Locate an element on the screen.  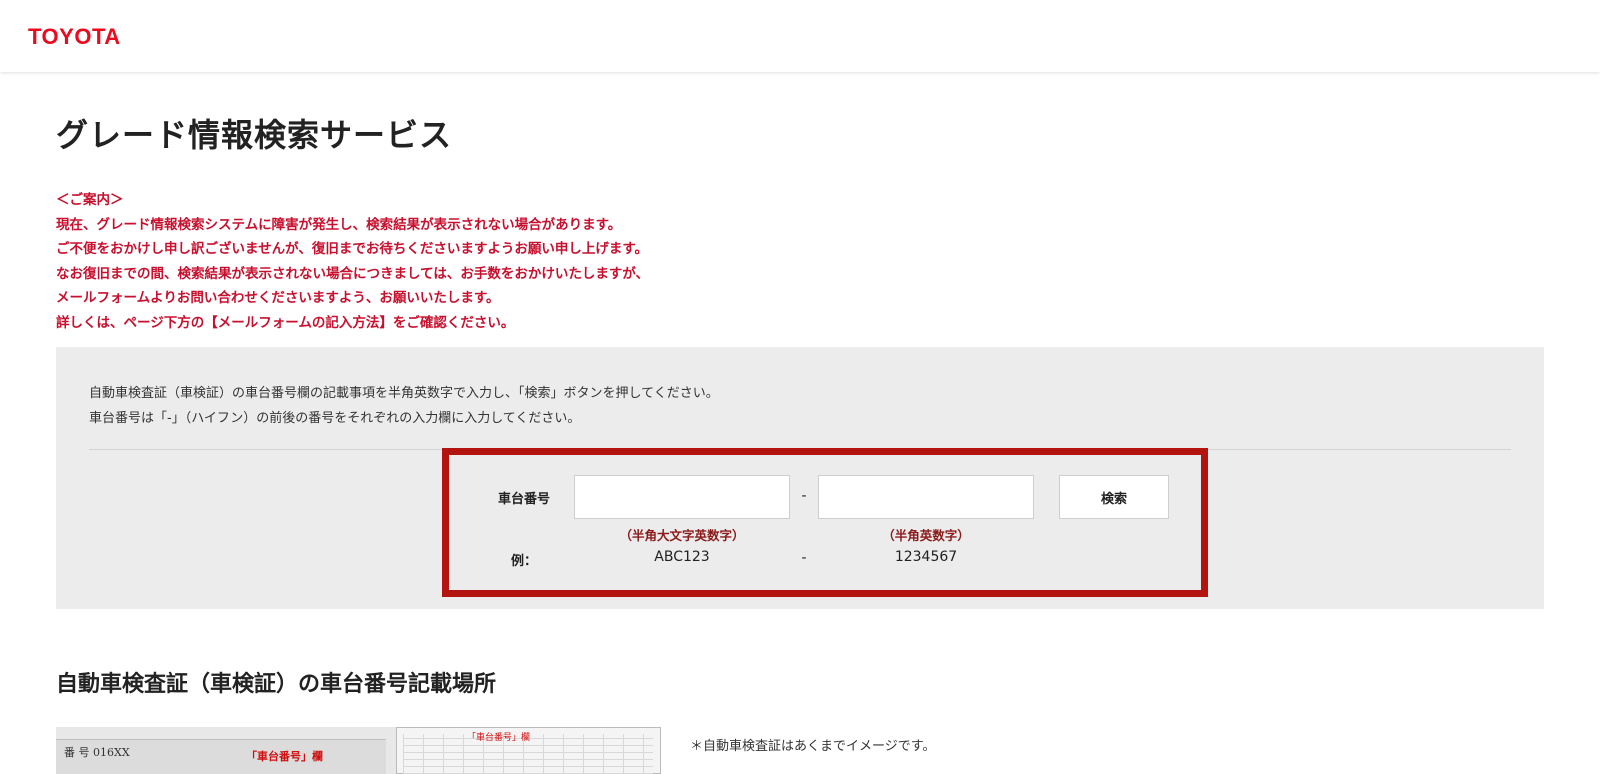
chassis-number-label: 車台番号 is located at coordinates (523, 499).